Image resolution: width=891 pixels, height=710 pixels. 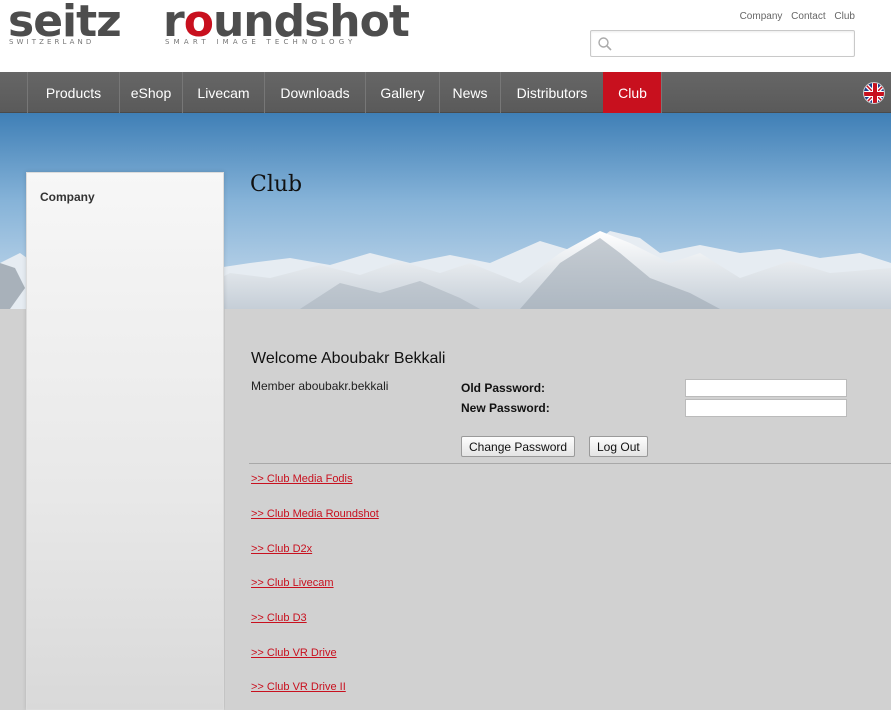 I want to click on search-box, so click(x=722, y=43).